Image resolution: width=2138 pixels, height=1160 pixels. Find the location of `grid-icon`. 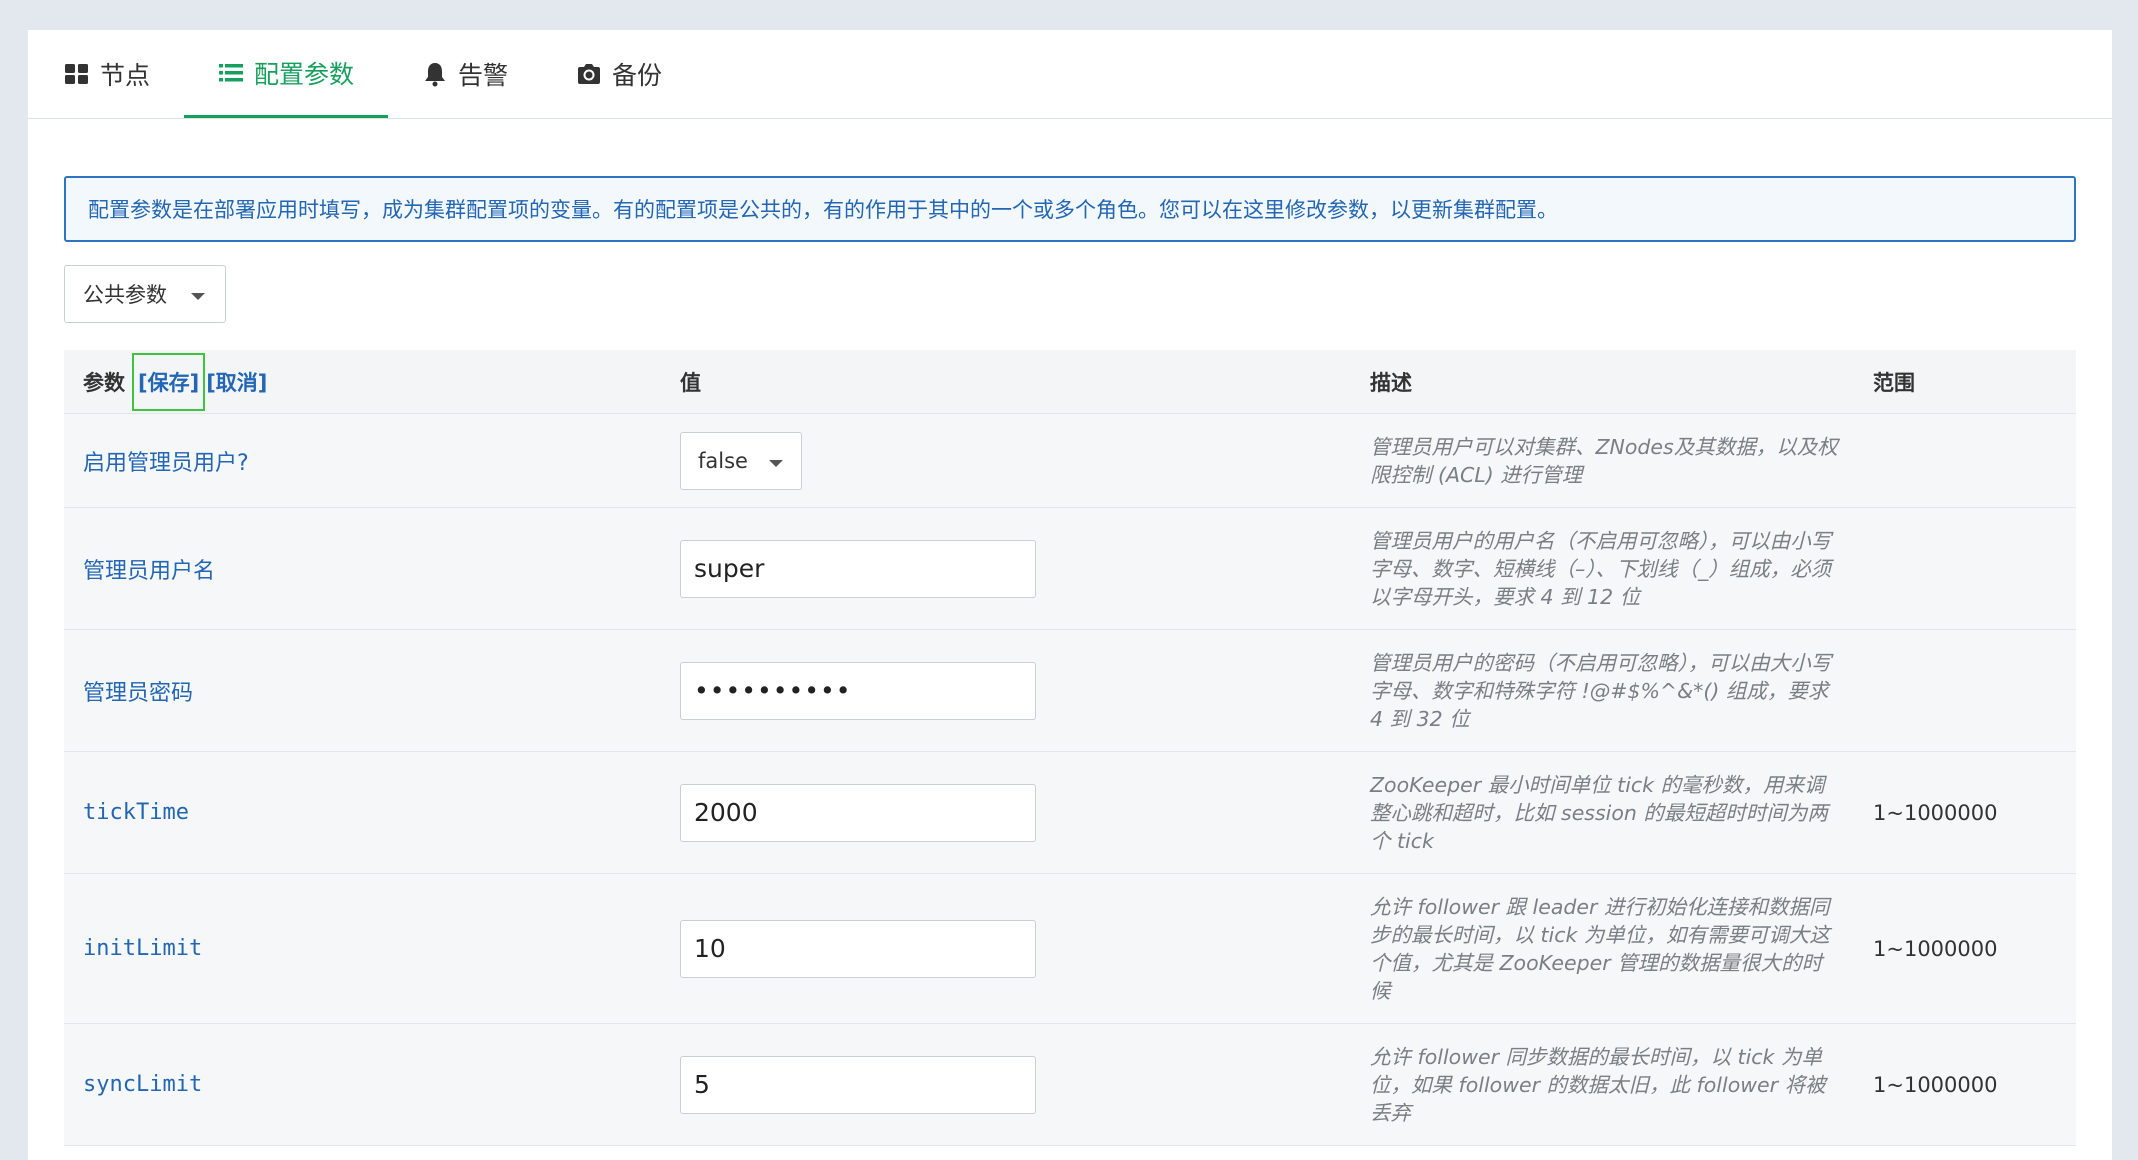

grid-icon is located at coordinates (77, 74).